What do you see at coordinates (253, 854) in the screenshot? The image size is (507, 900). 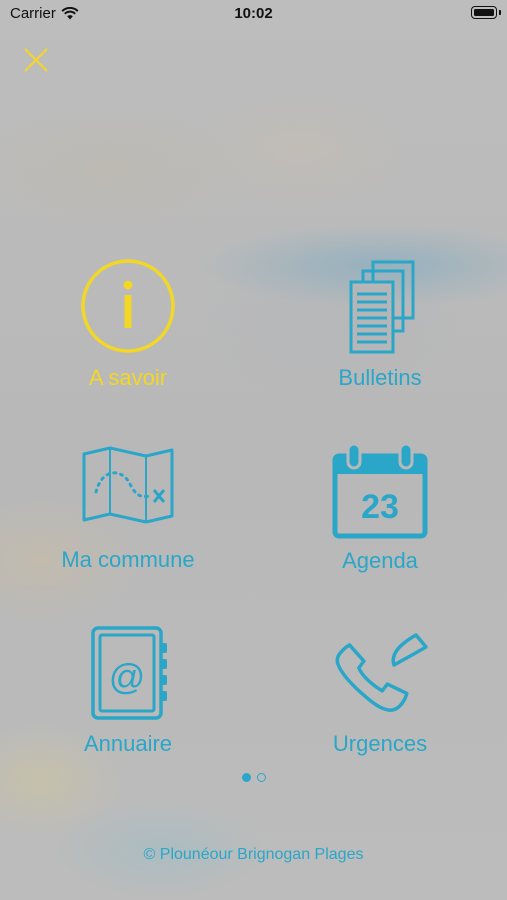 I see `footer-copyright: © Plounéour Brignogan Plages` at bounding box center [253, 854].